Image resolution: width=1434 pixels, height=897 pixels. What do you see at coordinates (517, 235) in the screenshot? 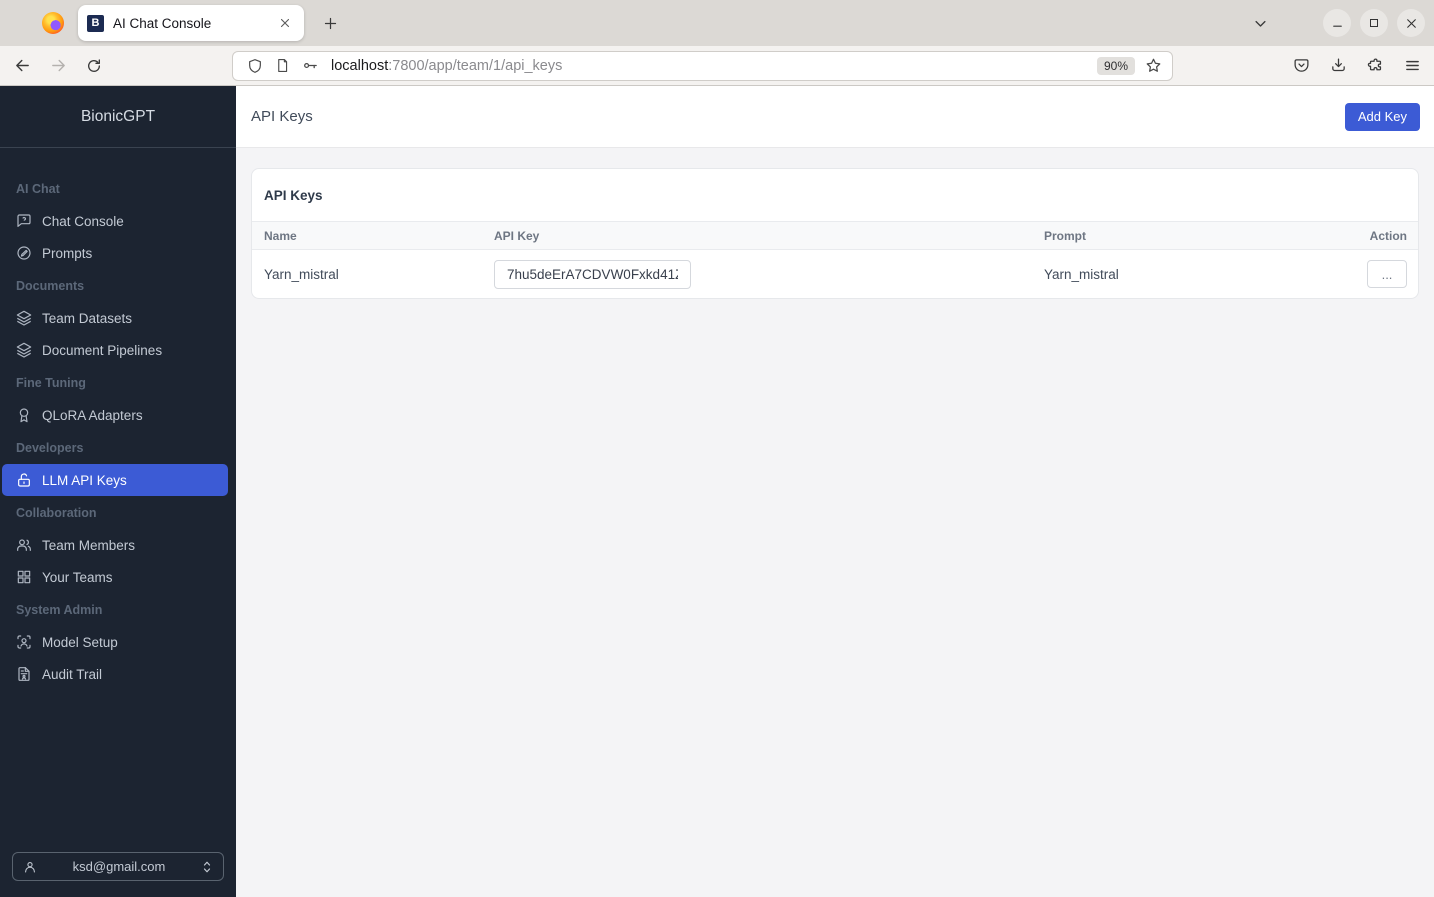
I see `column-header-api-key: API Key` at bounding box center [517, 235].